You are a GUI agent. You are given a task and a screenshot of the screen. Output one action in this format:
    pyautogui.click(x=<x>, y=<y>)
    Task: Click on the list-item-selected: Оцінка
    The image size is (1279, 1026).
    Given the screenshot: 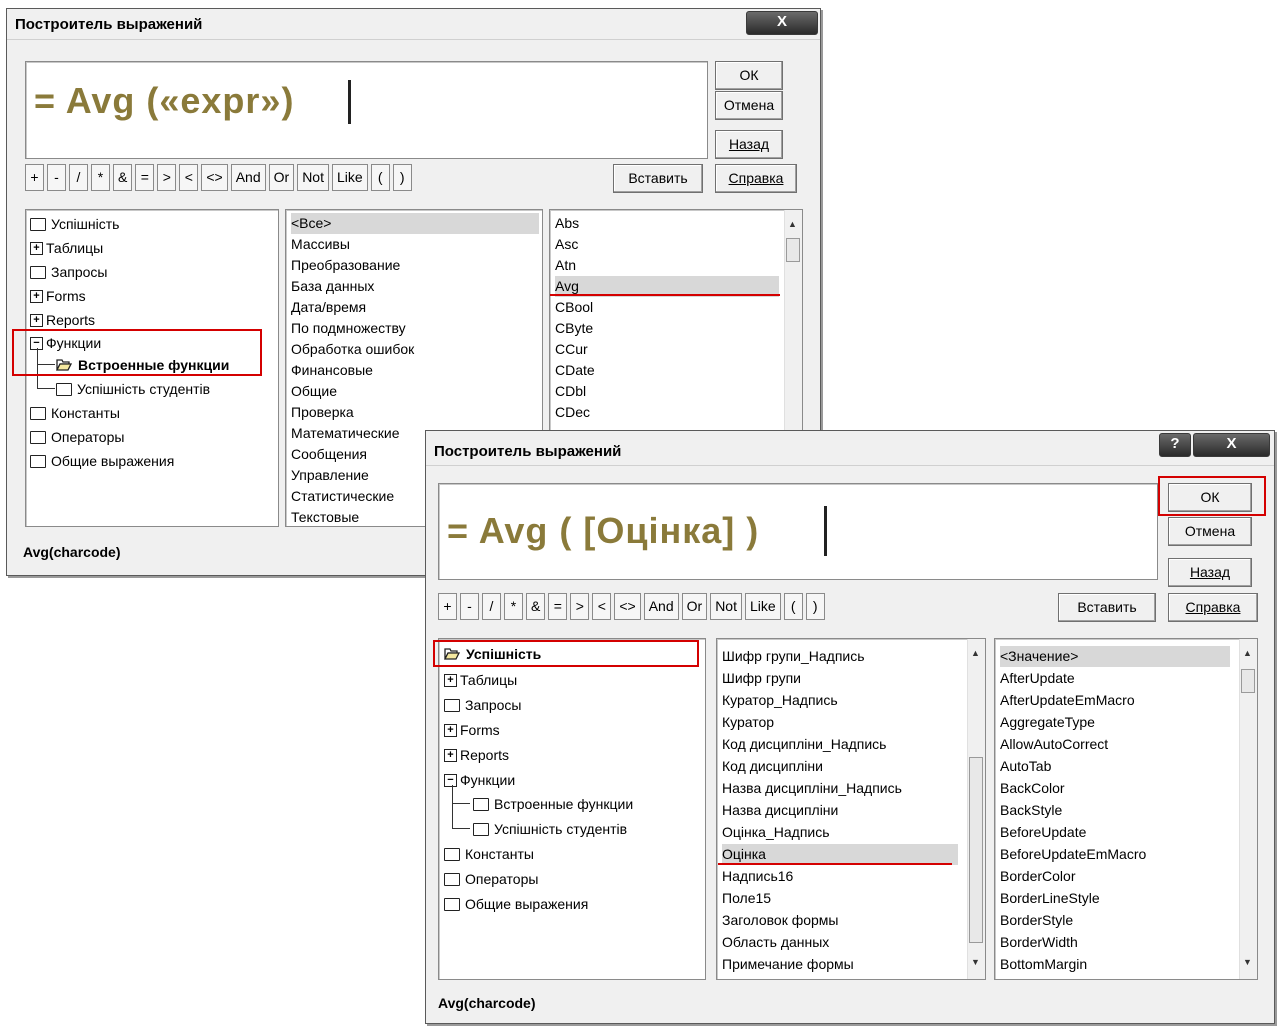 What is the action you would take?
    pyautogui.click(x=840, y=854)
    